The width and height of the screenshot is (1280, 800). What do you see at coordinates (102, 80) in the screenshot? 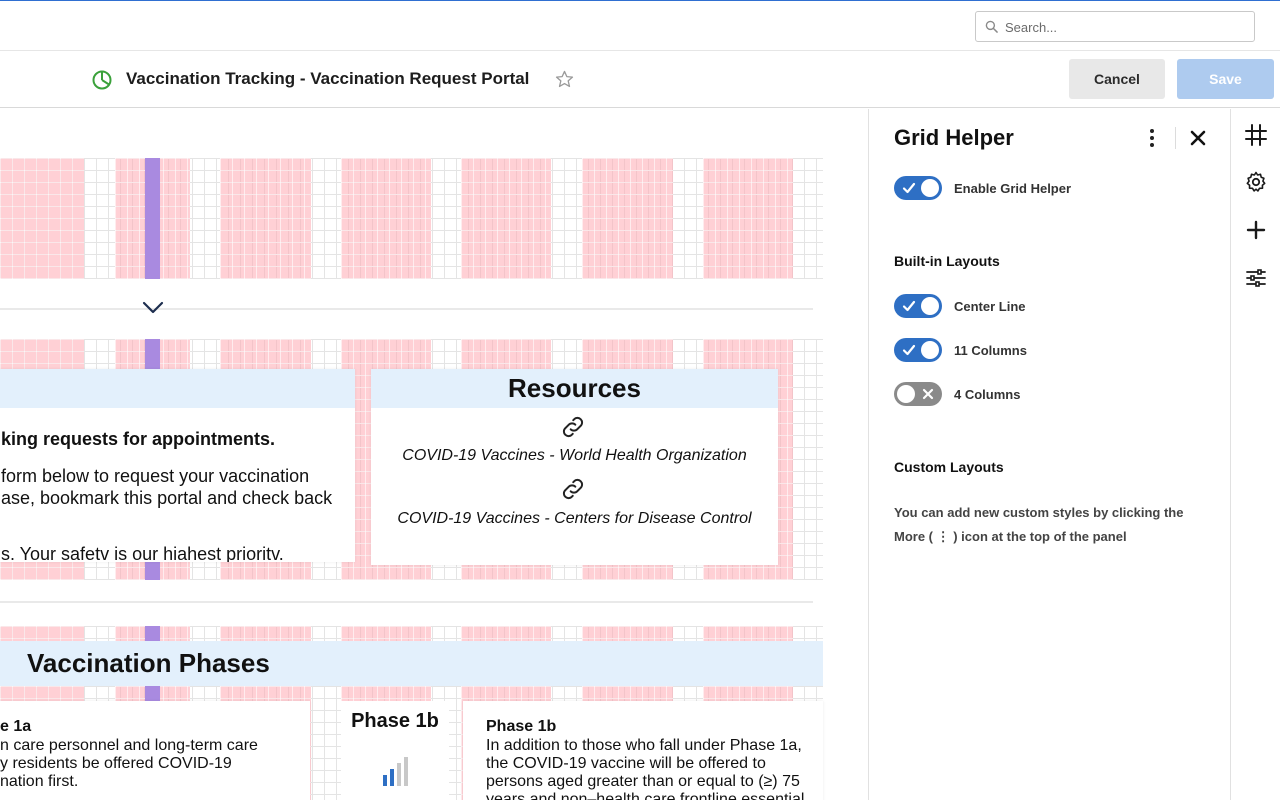
I see `page-type-icon` at bounding box center [102, 80].